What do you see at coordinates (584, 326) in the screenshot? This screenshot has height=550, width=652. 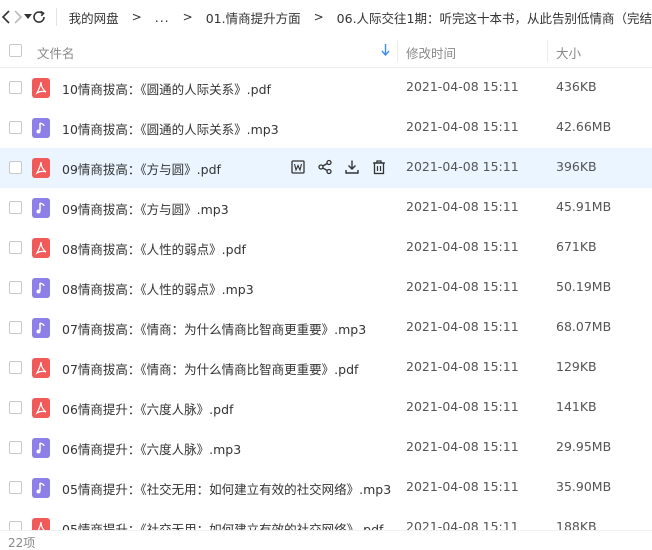 I see `file-size: 68.07MB` at bounding box center [584, 326].